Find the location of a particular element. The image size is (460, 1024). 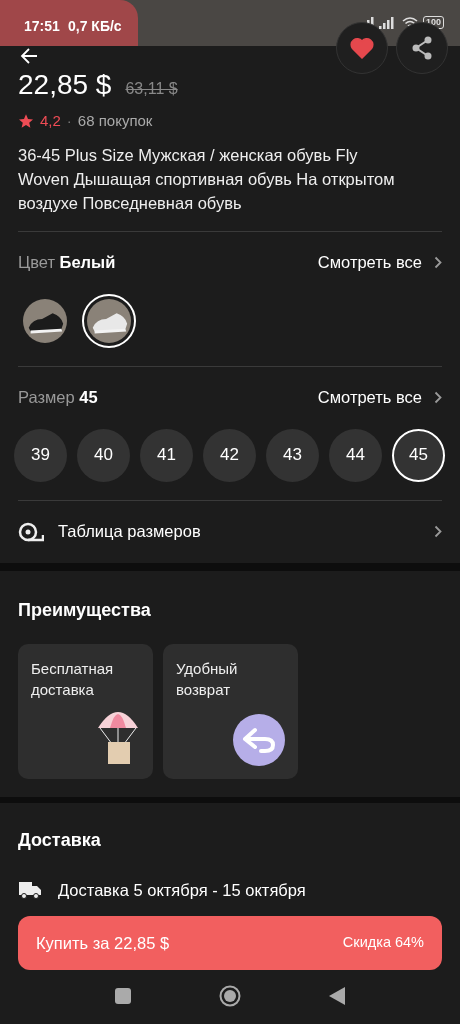

size-option: 42 is located at coordinates (229, 455).